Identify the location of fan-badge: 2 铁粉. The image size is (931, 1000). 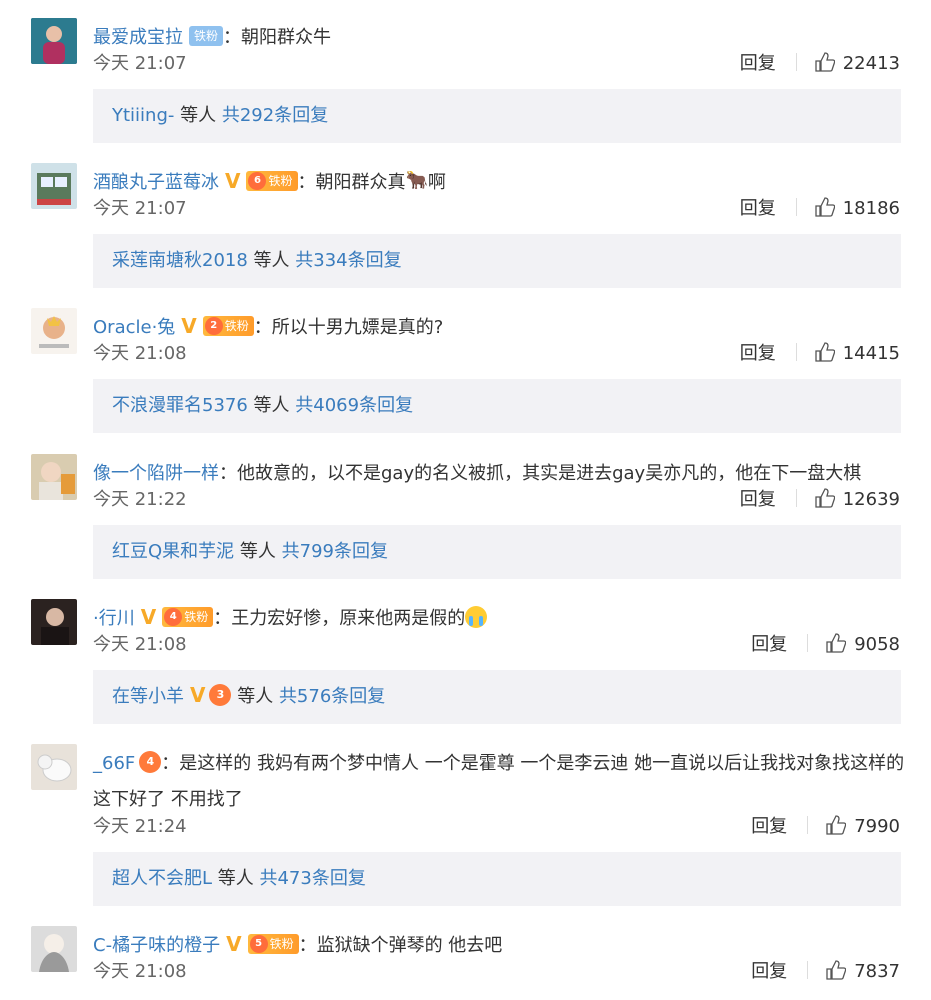
(228, 326).